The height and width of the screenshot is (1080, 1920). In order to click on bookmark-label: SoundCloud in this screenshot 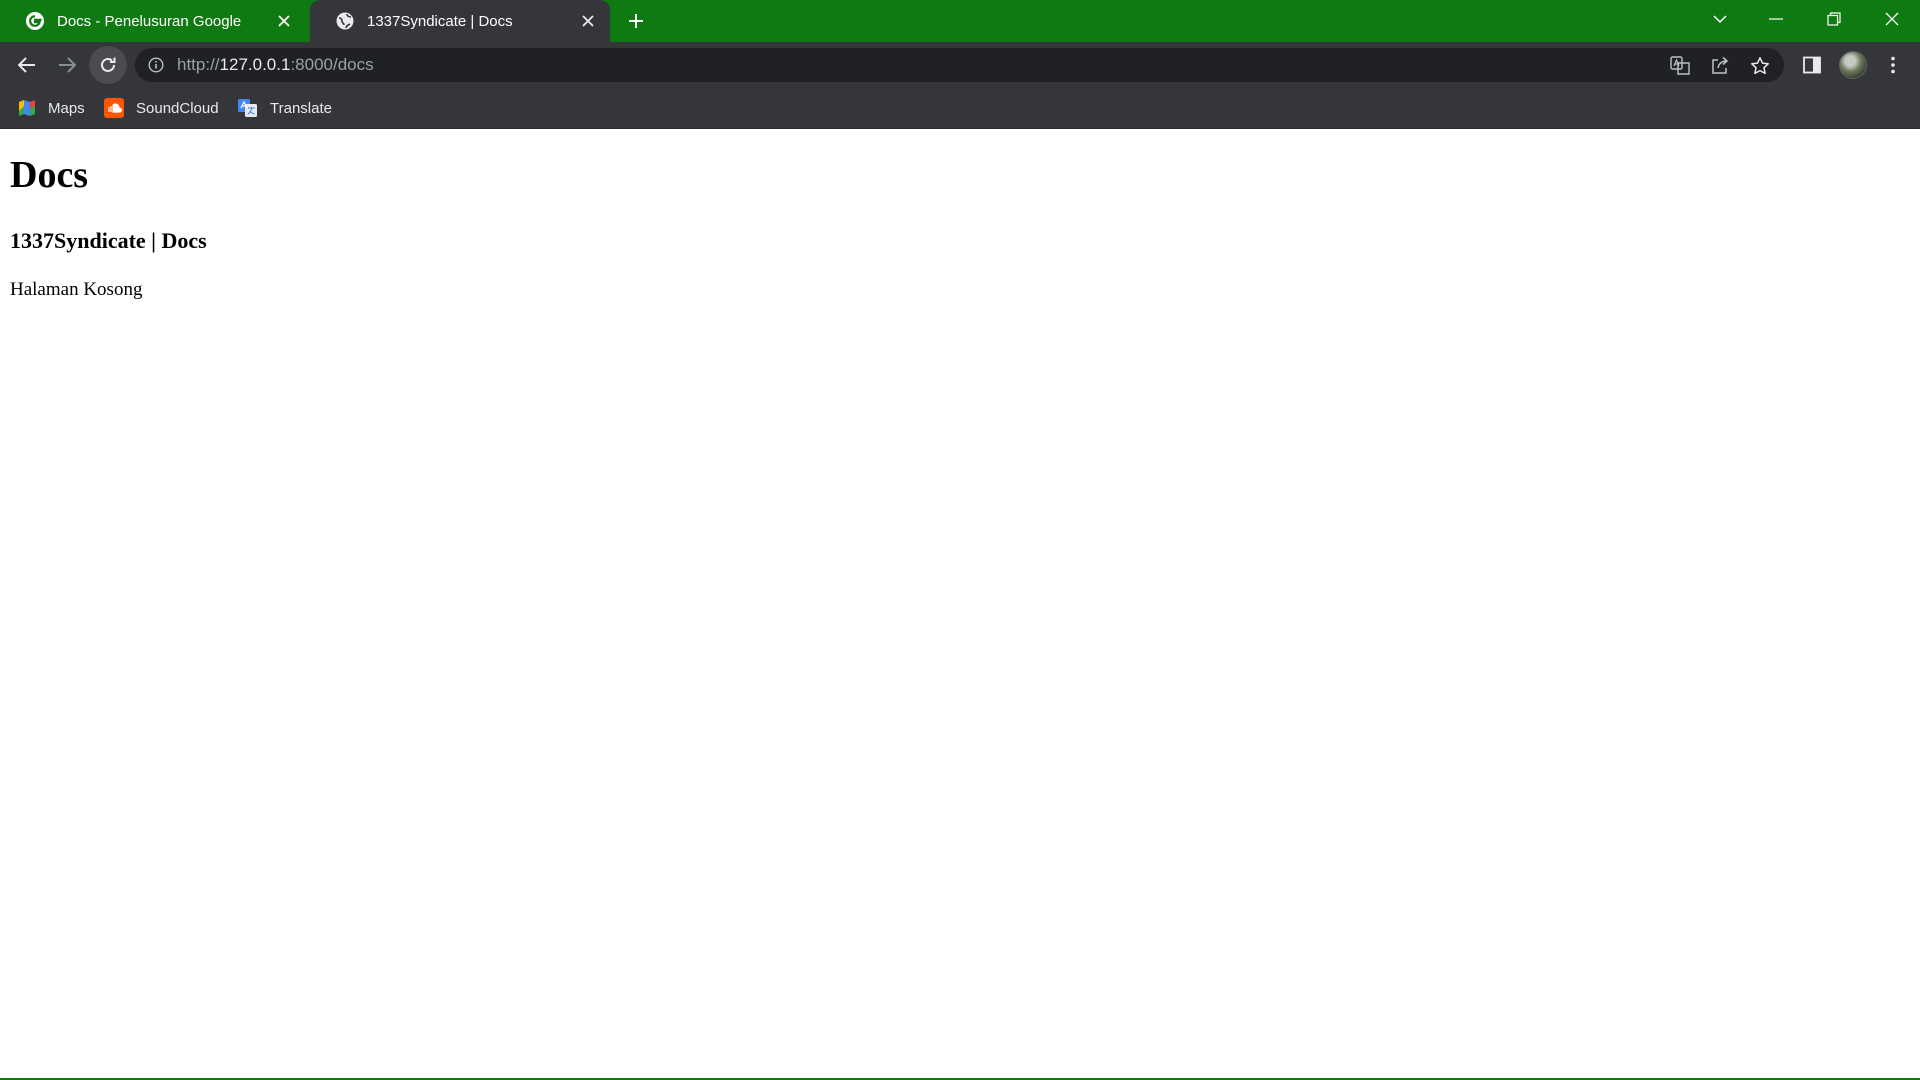, I will do `click(177, 108)`.